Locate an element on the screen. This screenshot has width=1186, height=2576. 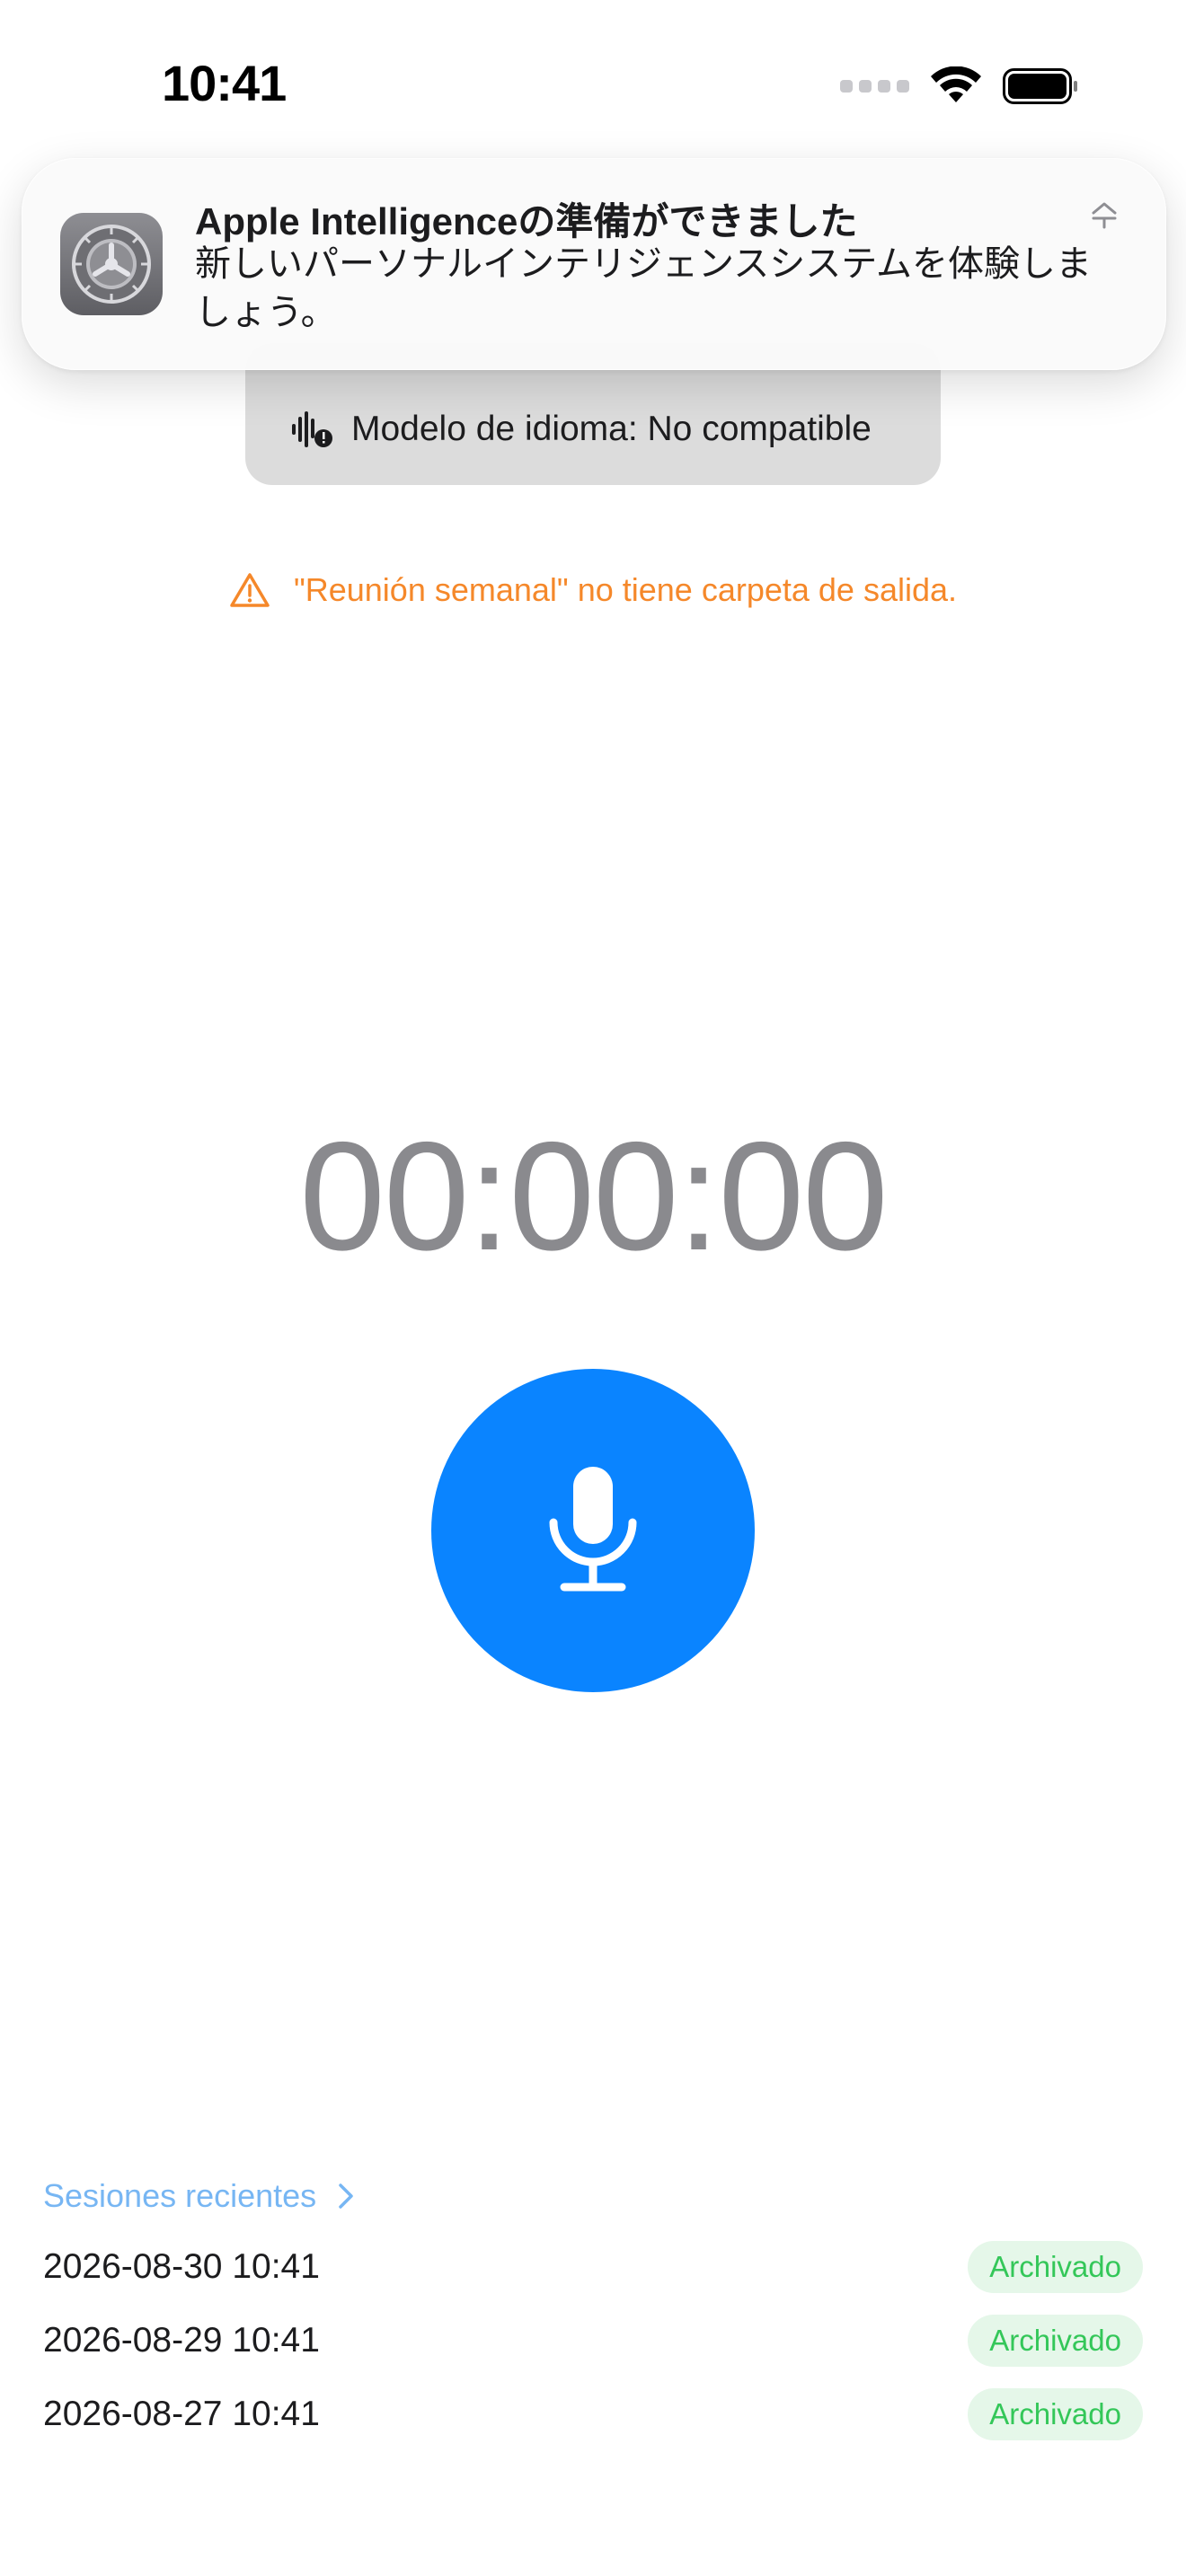
microphone-icon is located at coordinates (593, 1529).